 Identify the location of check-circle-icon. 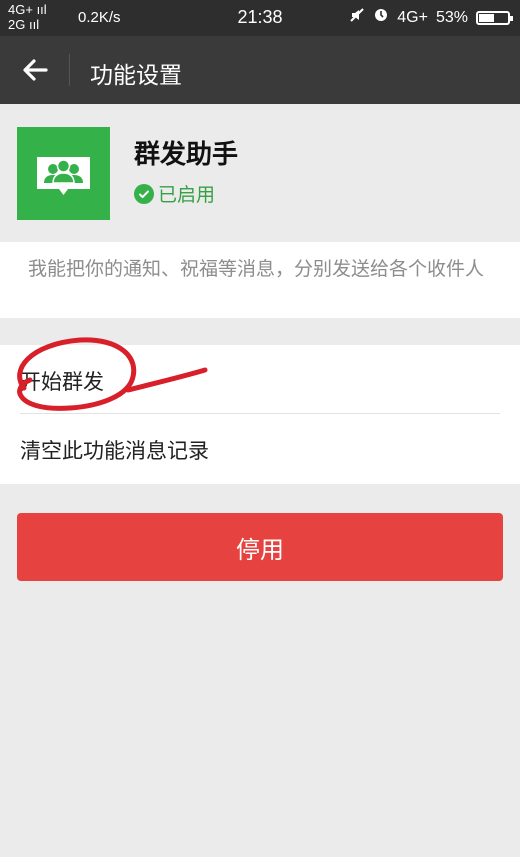
(144, 193).